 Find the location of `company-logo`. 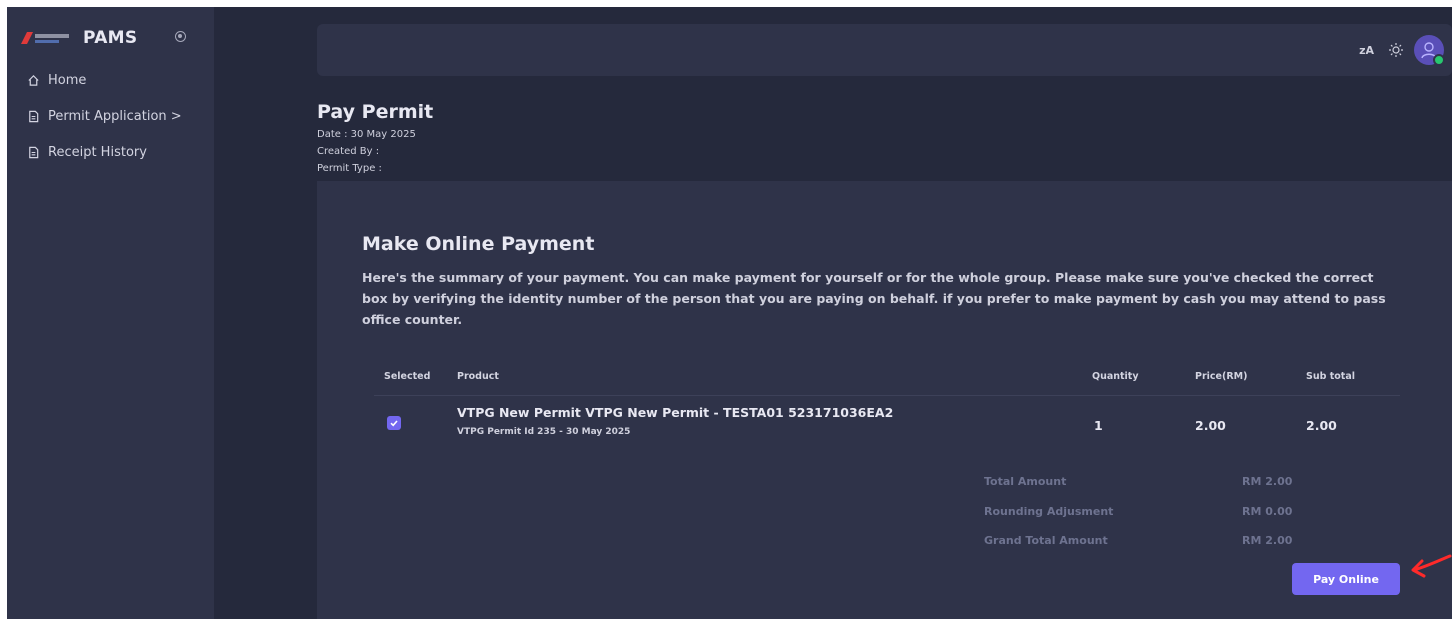

company-logo is located at coordinates (45, 38).